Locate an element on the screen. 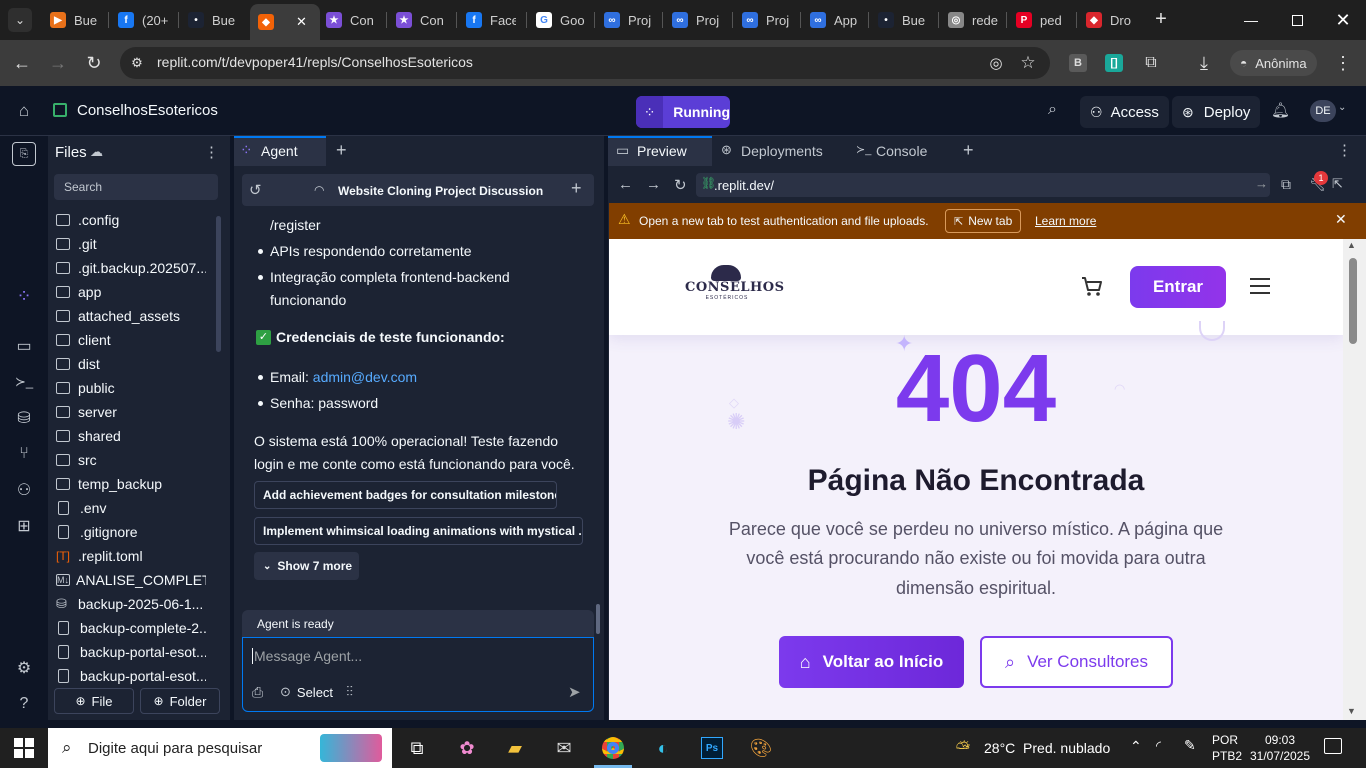  browser-tab: ◆ ✕ is located at coordinates (285, 22).